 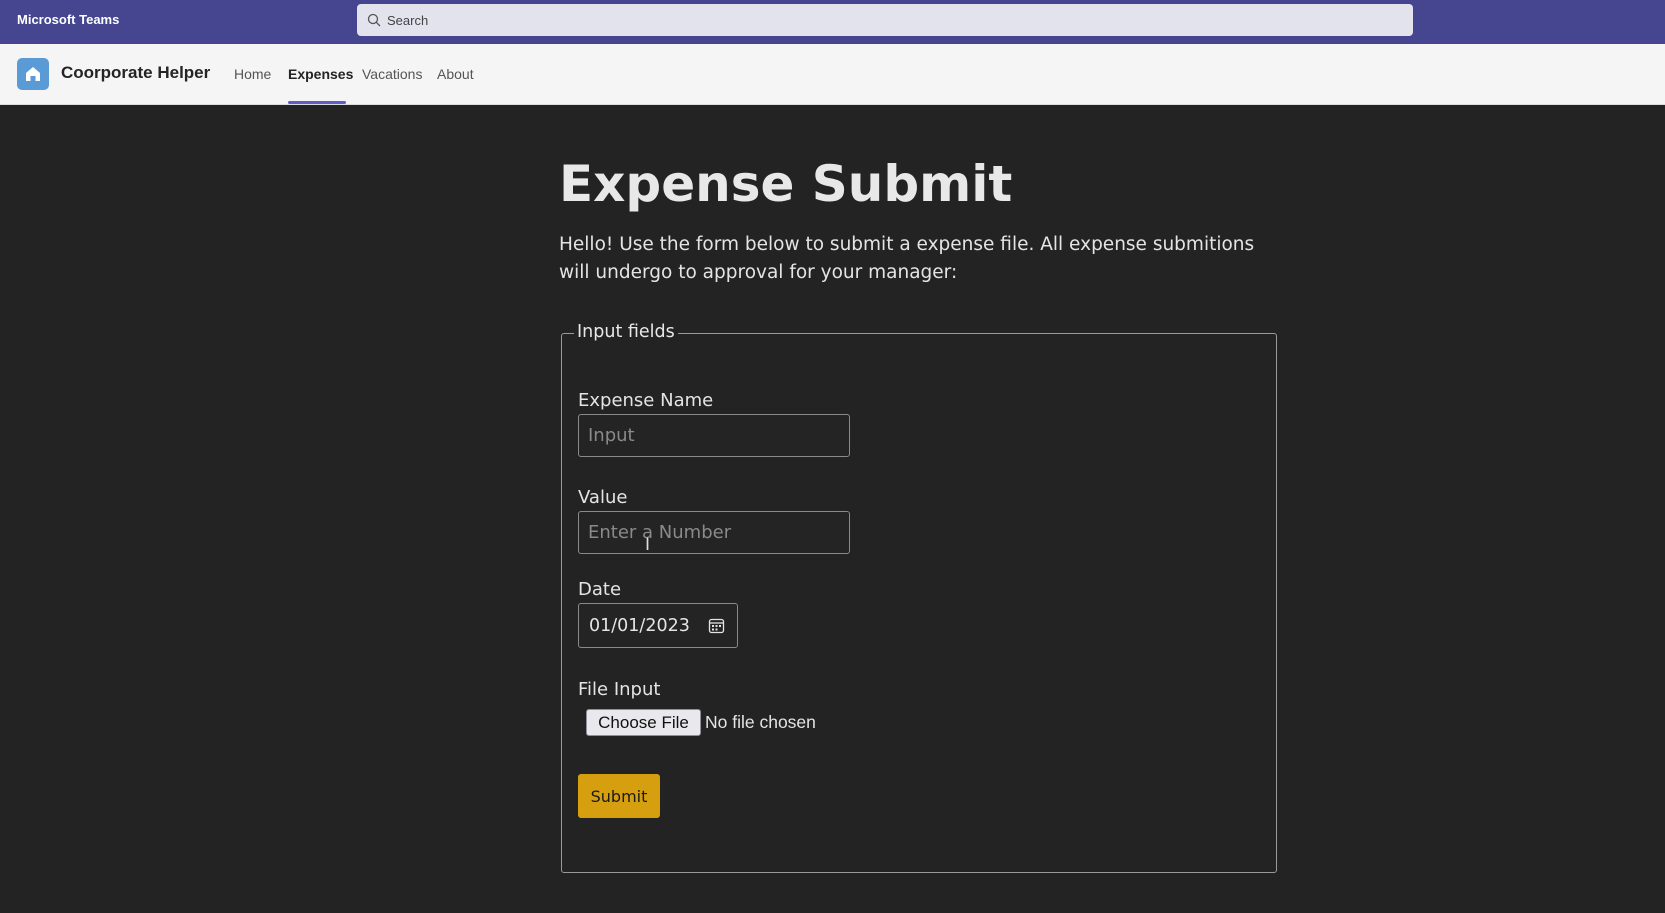 I want to click on calendar-icon, so click(x=716, y=625).